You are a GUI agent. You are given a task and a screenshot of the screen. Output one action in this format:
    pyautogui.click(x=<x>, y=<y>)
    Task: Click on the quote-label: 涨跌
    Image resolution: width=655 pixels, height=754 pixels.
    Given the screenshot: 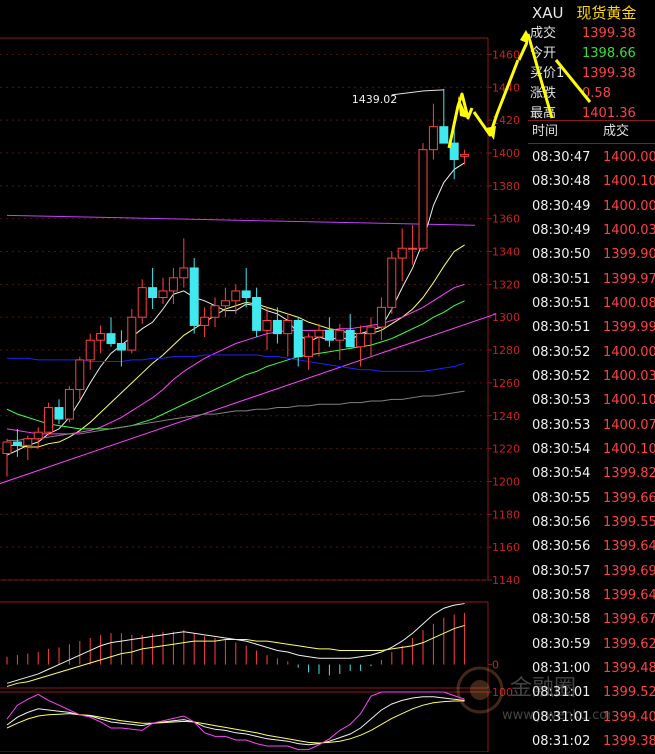 What is the action you would take?
    pyautogui.click(x=543, y=93)
    